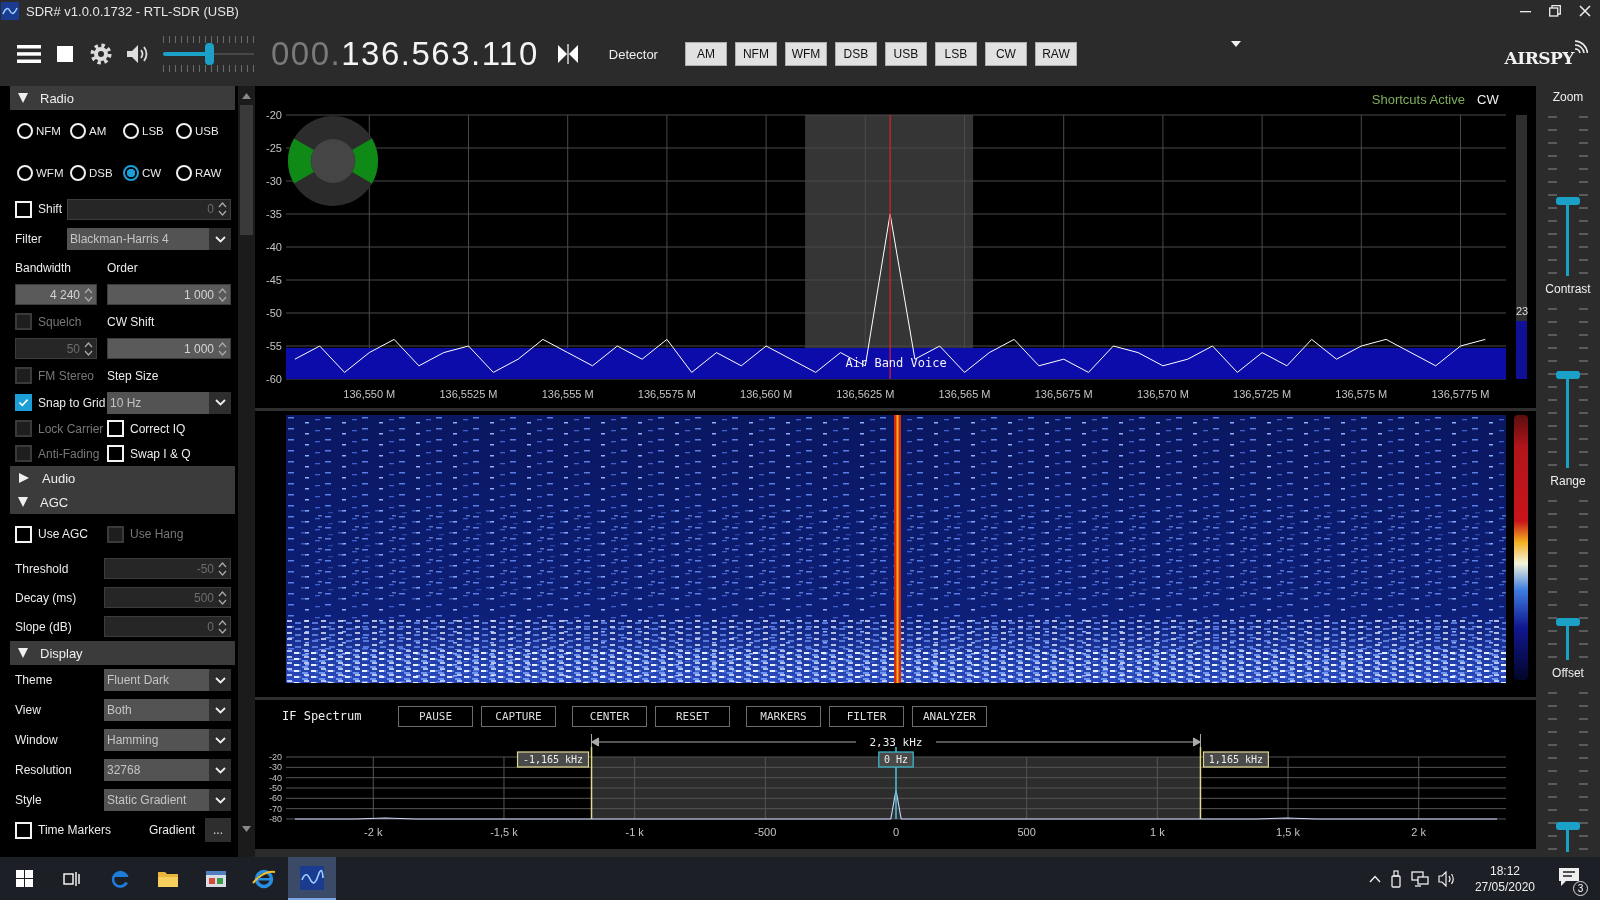 This screenshot has height=900, width=1600. What do you see at coordinates (1555, 11) in the screenshot?
I see `restore-button` at bounding box center [1555, 11].